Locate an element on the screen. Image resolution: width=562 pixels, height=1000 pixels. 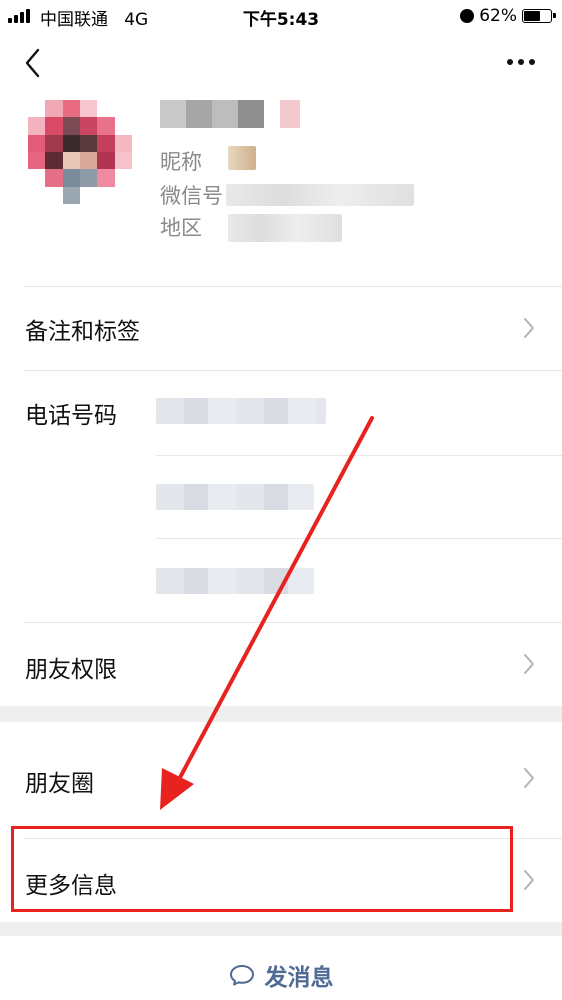
profile-name-blurred is located at coordinates (230, 114).